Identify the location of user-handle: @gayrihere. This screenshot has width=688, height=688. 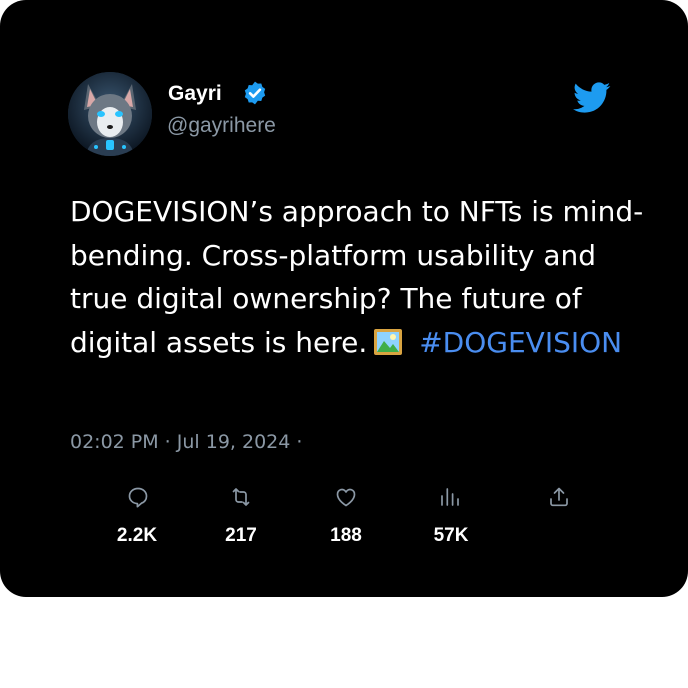
(221, 126).